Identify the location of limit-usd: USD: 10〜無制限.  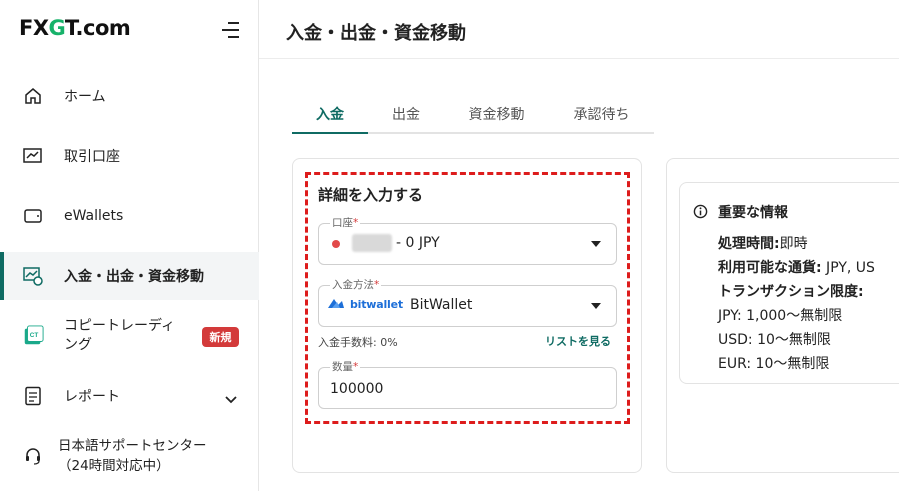
(774, 340).